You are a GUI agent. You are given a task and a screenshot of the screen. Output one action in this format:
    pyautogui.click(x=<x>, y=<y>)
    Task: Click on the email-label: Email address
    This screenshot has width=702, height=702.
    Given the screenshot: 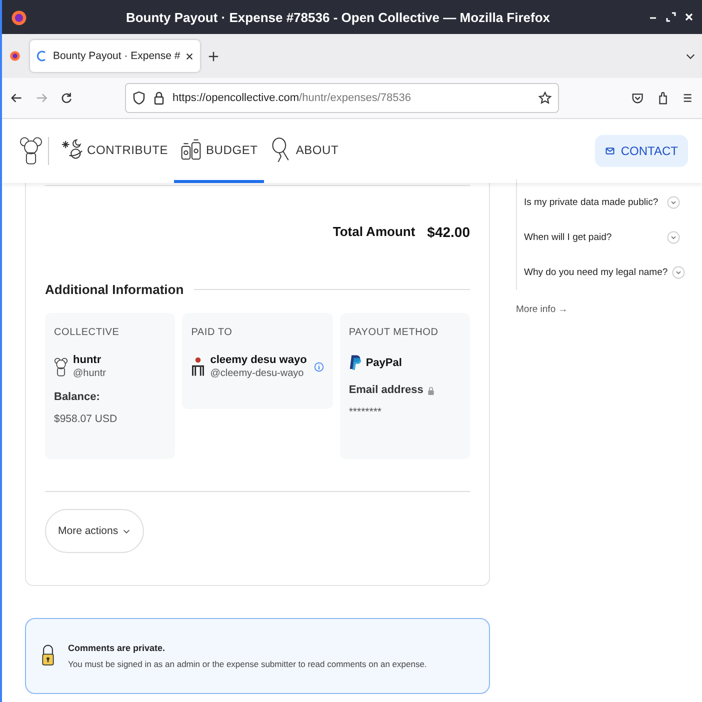 What is the action you would take?
    pyautogui.click(x=386, y=390)
    